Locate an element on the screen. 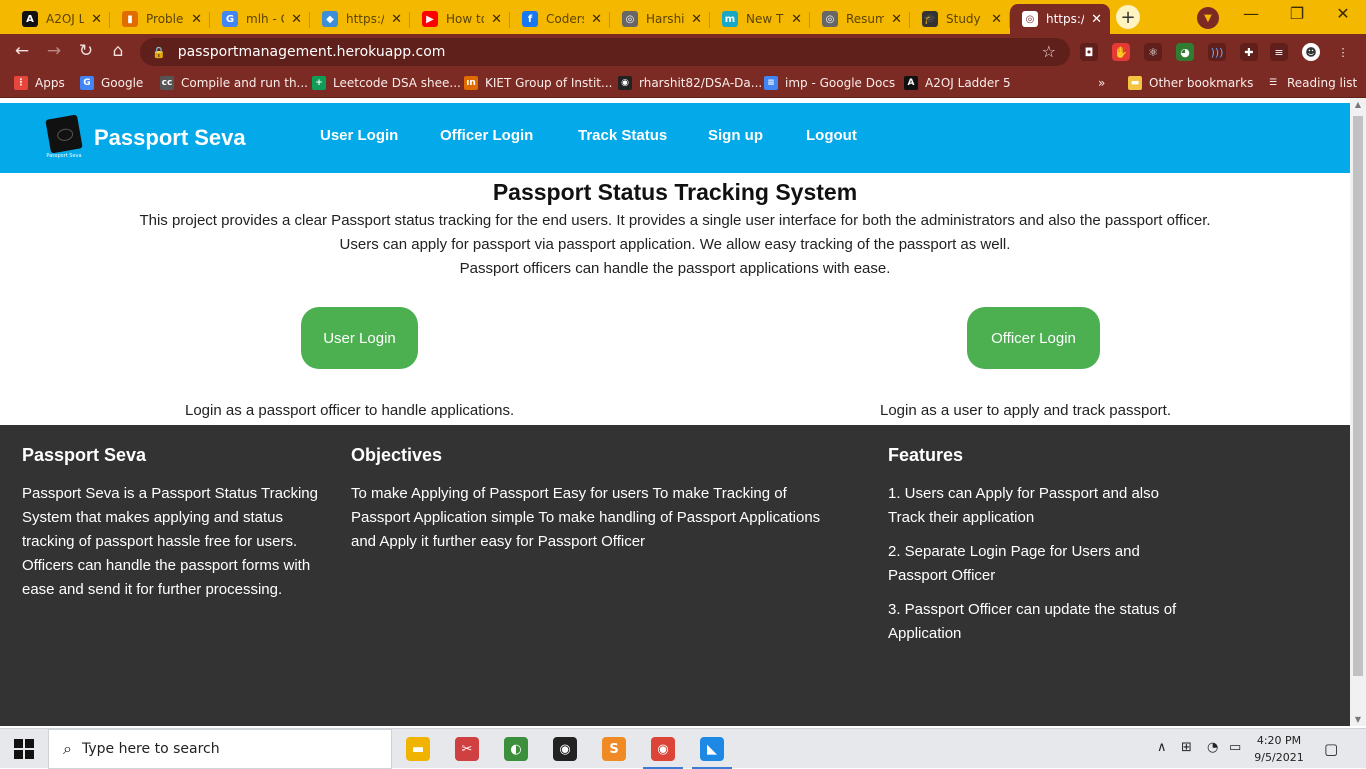  system-clock: 4:20 PM 9/5/2021 is located at coordinates (1279, 749).